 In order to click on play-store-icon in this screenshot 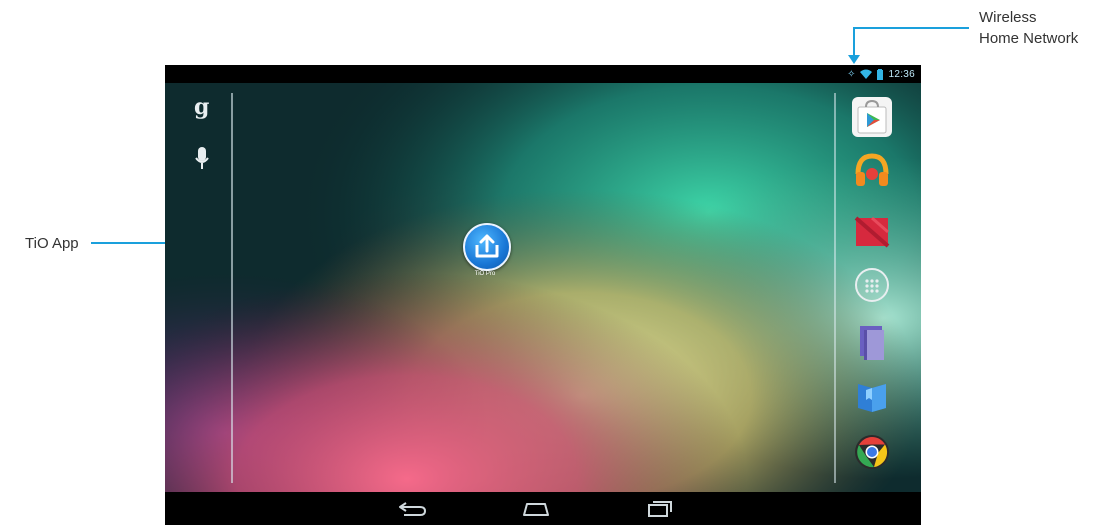, I will do `click(872, 117)`.